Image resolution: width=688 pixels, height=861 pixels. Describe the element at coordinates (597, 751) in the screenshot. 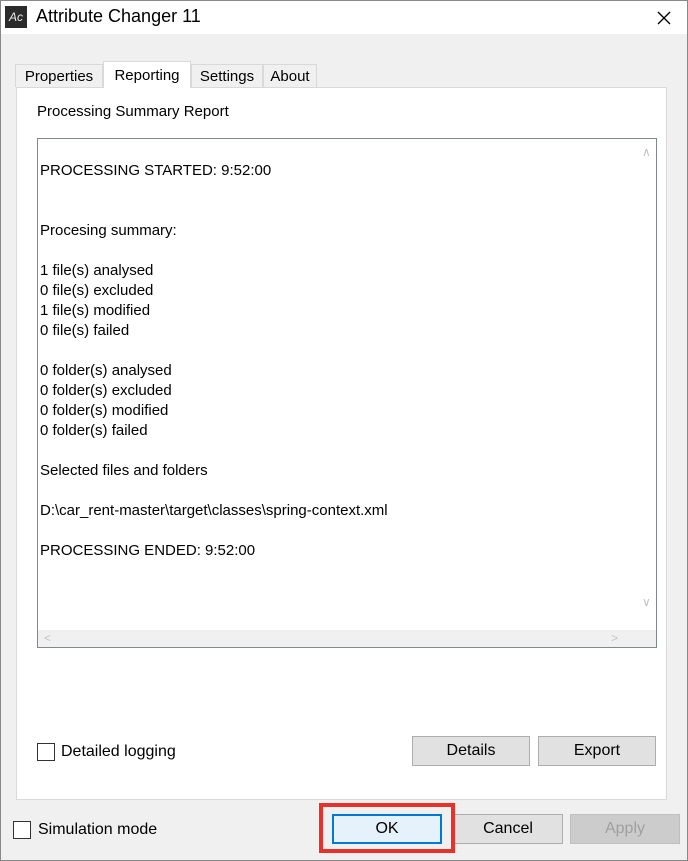

I see `export-button: Export` at that location.